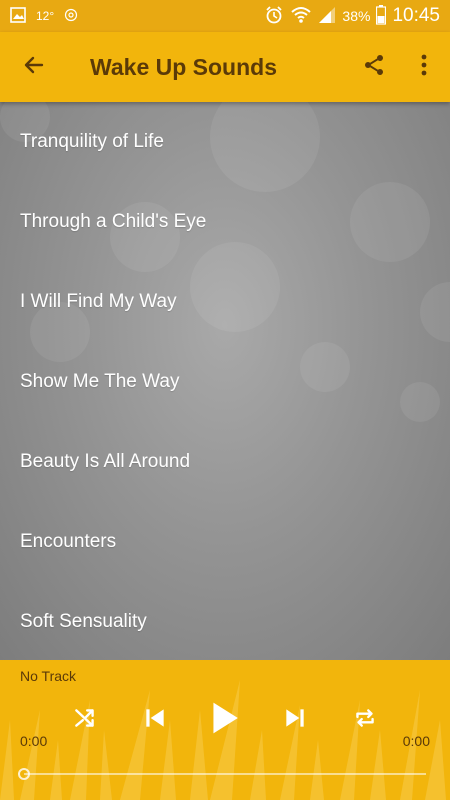 Image resolution: width=450 pixels, height=800 pixels. I want to click on status-time: 10:45, so click(416, 15).